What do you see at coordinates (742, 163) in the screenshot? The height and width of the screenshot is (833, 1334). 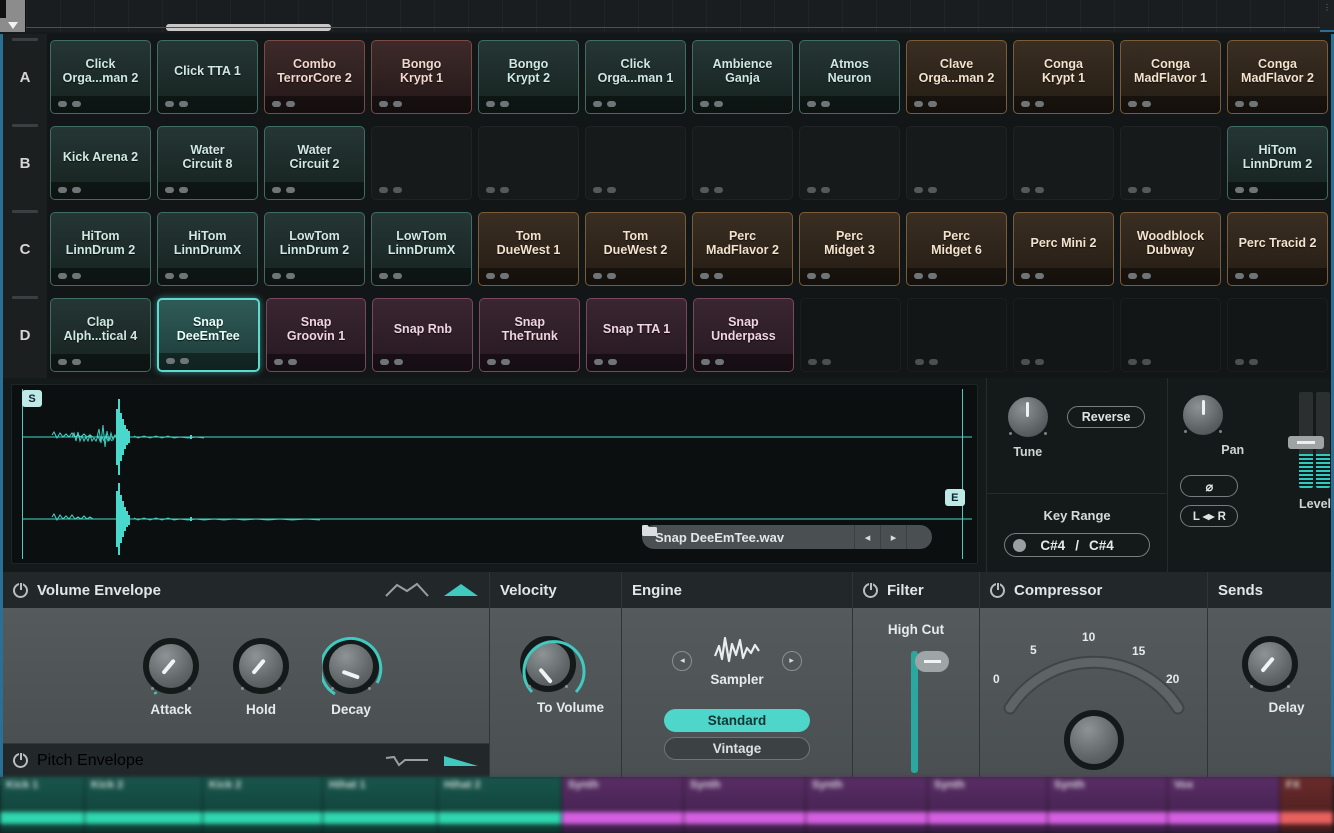 I see `pad-b7` at bounding box center [742, 163].